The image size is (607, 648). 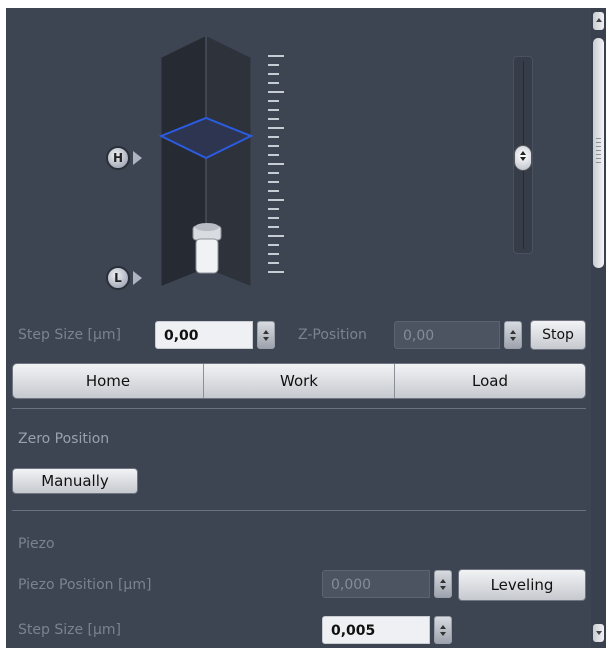 I want to click on scroll-thumb, so click(x=598, y=153).